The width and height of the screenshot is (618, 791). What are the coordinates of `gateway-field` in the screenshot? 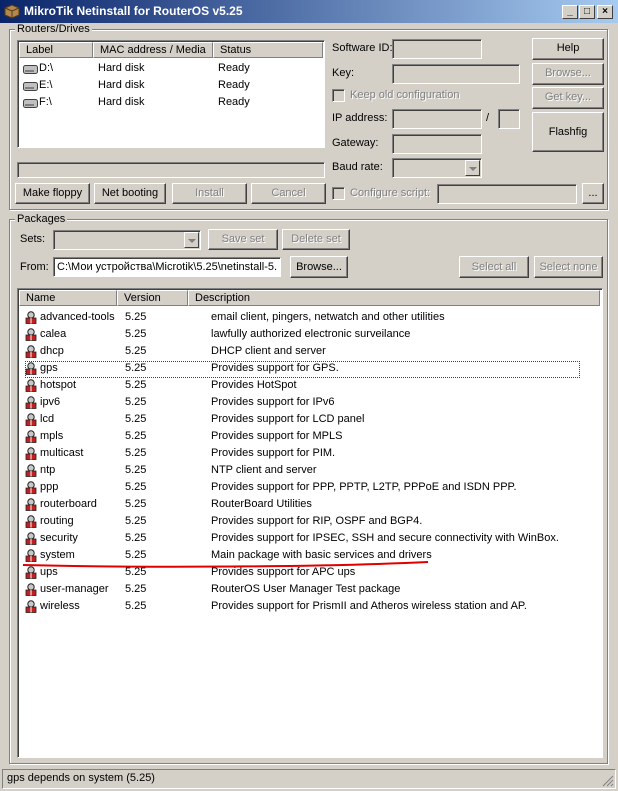 It's located at (437, 144).